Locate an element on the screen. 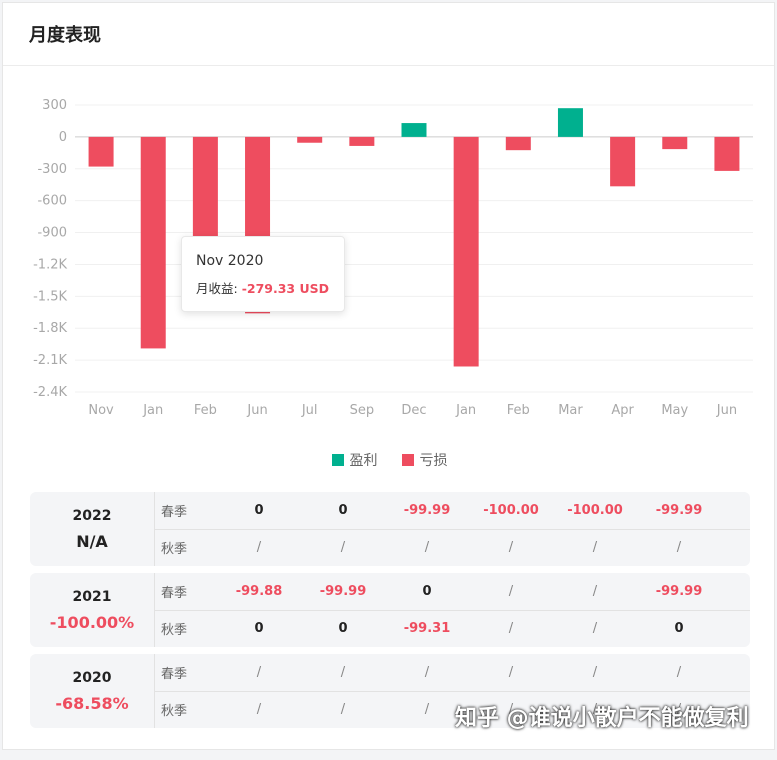 The image size is (777, 760). y-tick-label: 0 is located at coordinates (63, 137).